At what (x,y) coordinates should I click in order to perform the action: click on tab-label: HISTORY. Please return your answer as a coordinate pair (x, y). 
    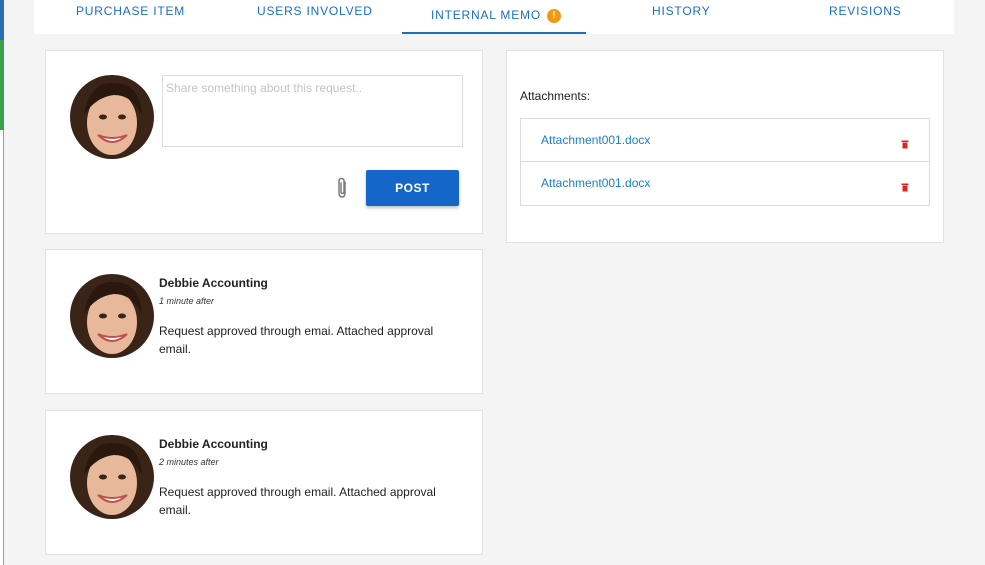
    Looking at the image, I should click on (681, 11).